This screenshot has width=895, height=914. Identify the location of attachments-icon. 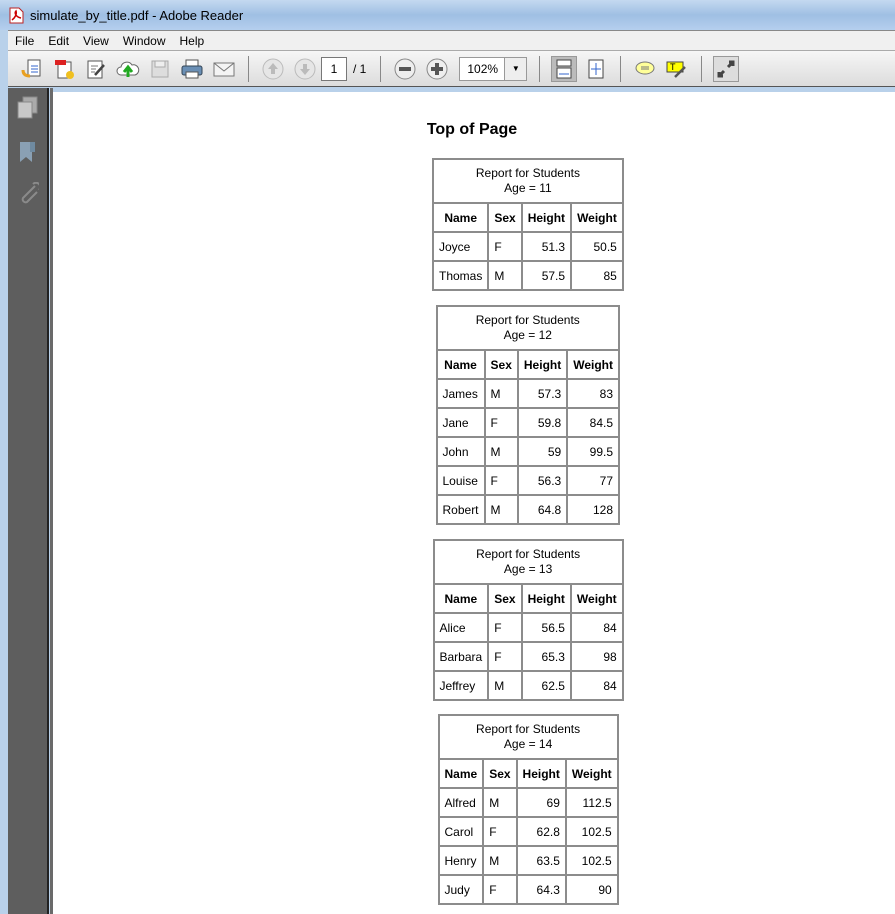
(29, 193).